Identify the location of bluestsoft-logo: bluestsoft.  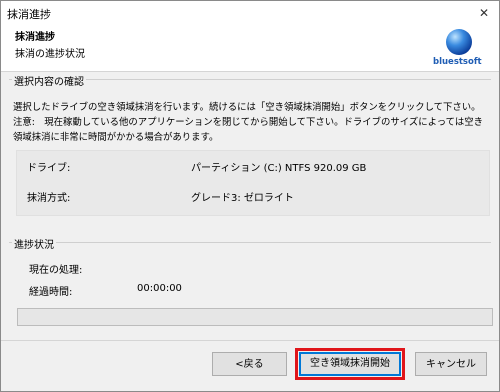
(461, 49).